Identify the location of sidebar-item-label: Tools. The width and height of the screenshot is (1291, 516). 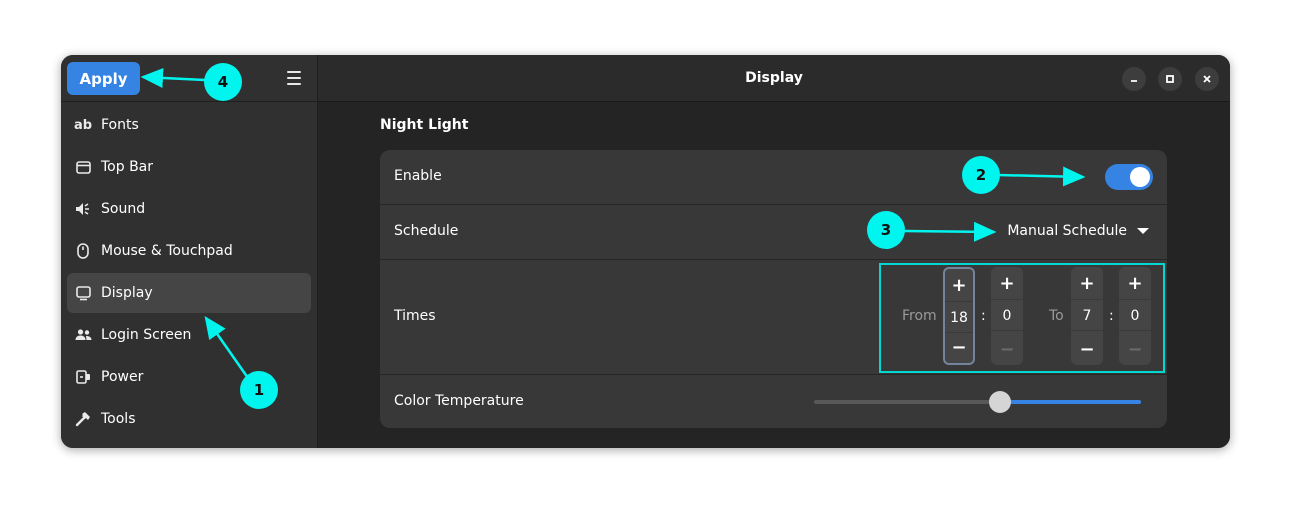
(118, 419).